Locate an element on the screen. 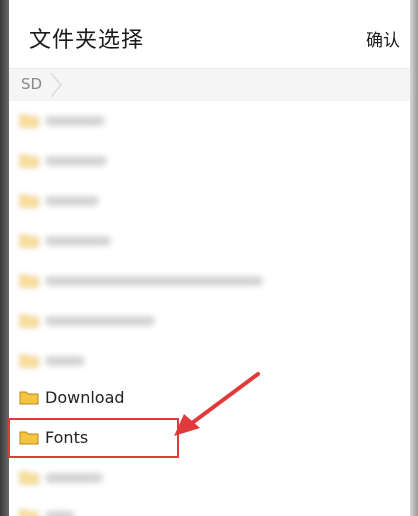  chevron-right-icon is located at coordinates (56, 85).